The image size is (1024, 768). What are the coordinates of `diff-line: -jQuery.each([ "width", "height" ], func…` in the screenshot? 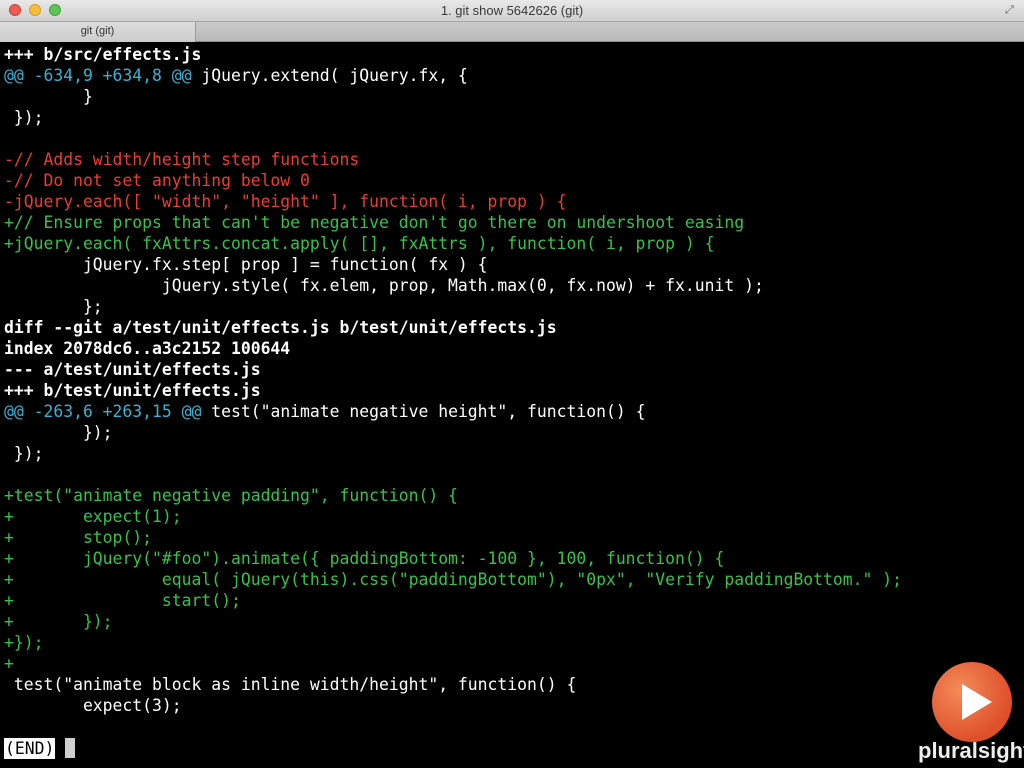 It's located at (453, 201).